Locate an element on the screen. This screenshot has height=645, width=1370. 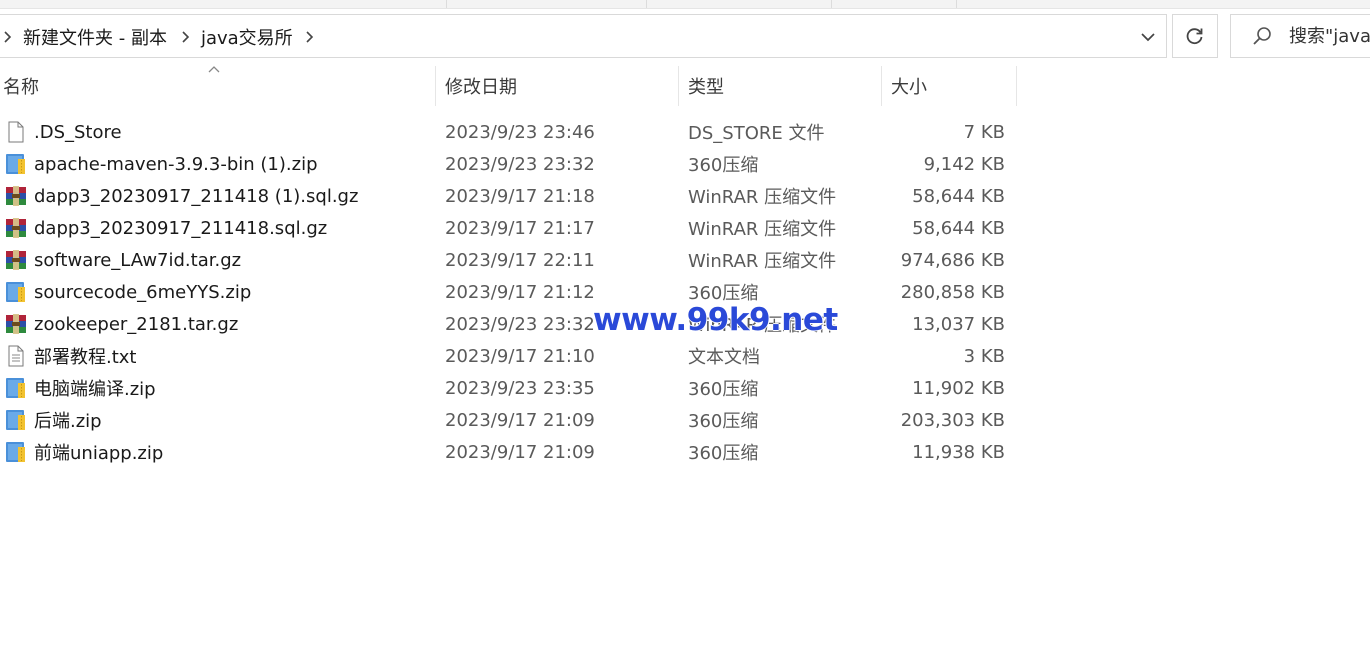
column-header-type: 类型 is located at coordinates (779, 86).